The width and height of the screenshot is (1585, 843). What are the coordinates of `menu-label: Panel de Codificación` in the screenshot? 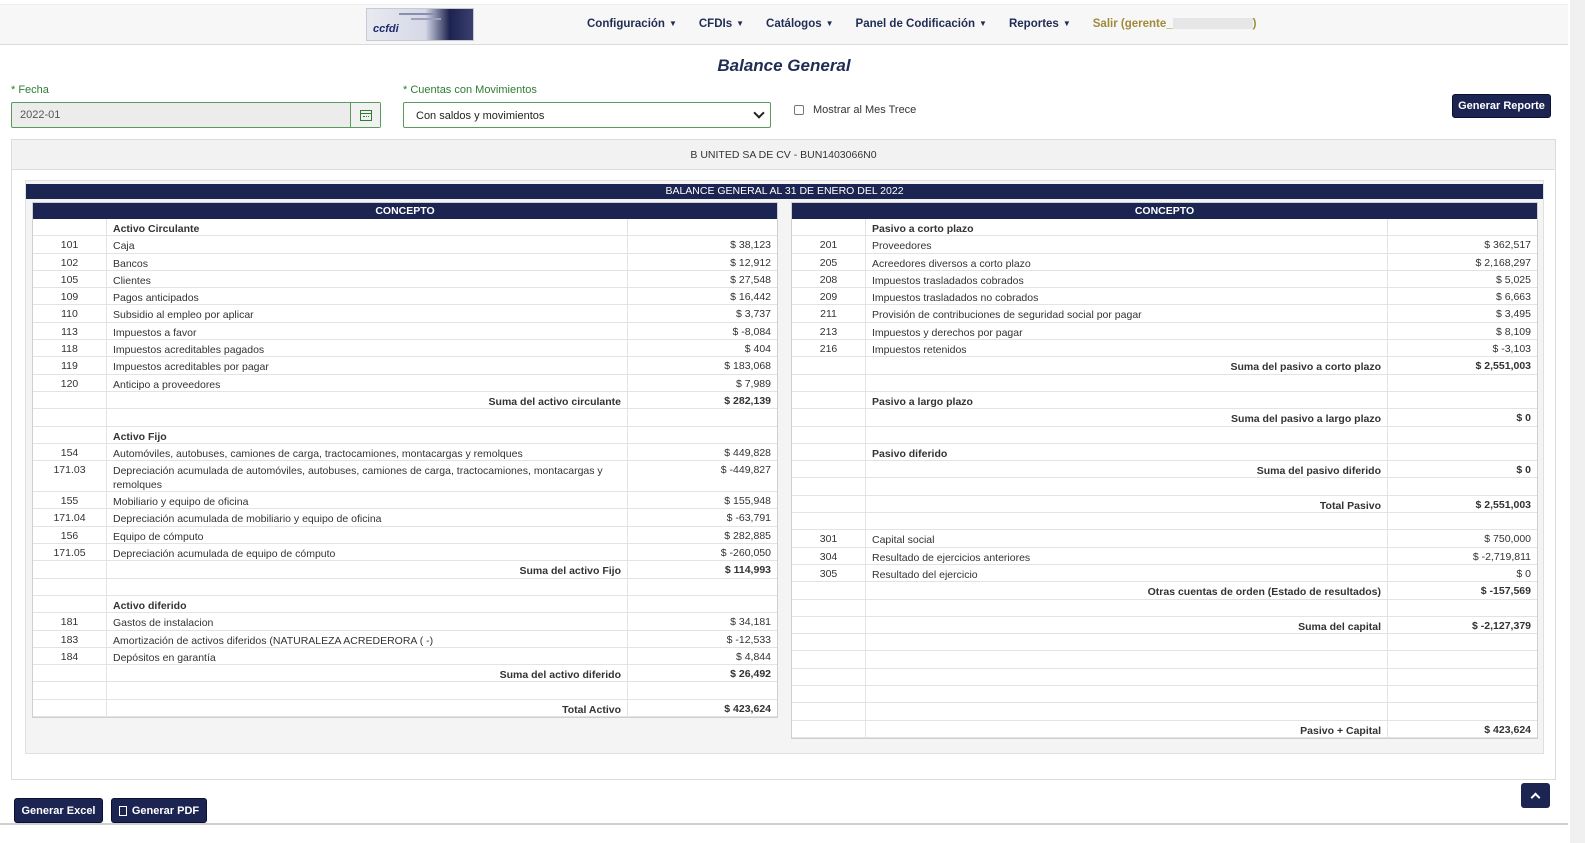 It's located at (915, 24).